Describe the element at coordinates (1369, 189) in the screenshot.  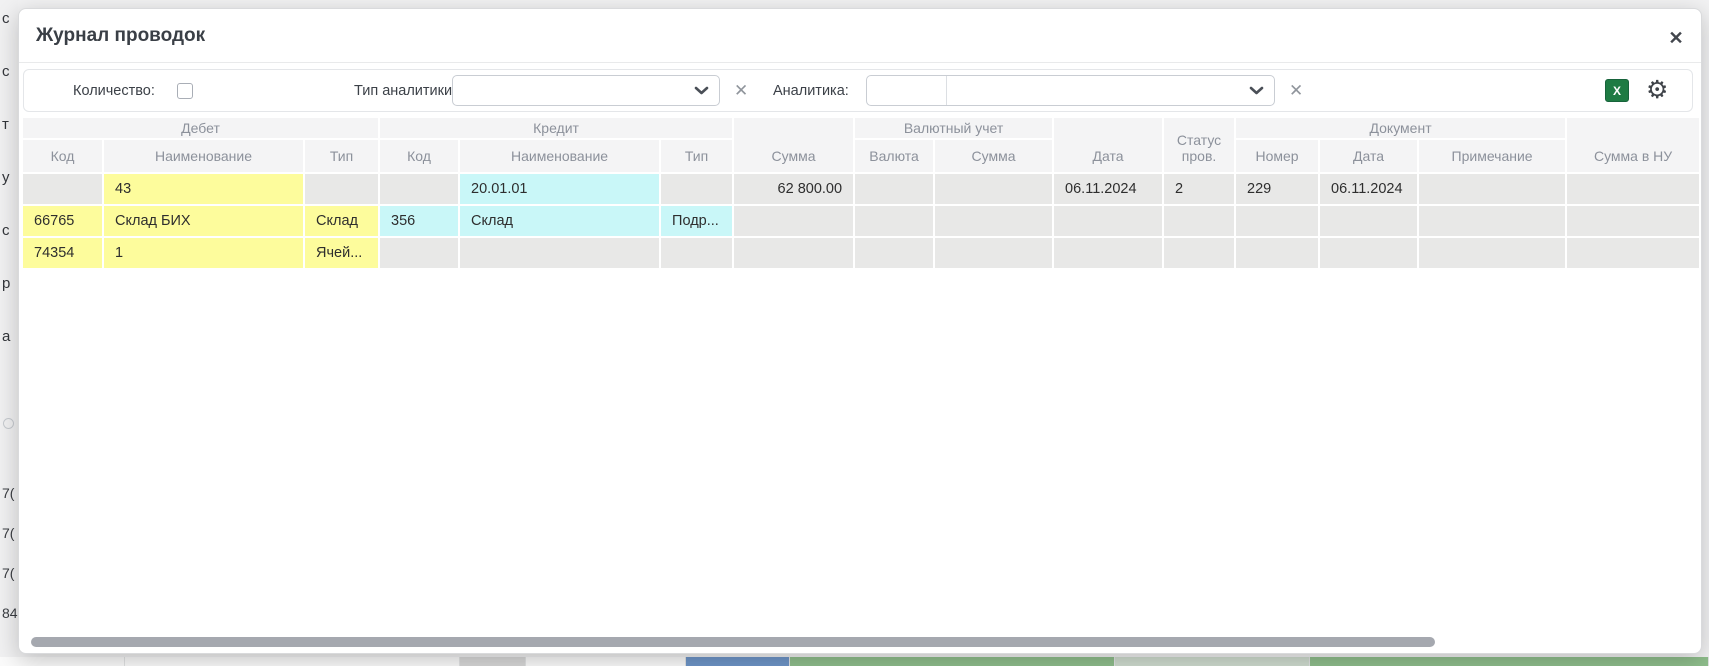
I see `cell-doc-date: 06.11.2024` at that location.